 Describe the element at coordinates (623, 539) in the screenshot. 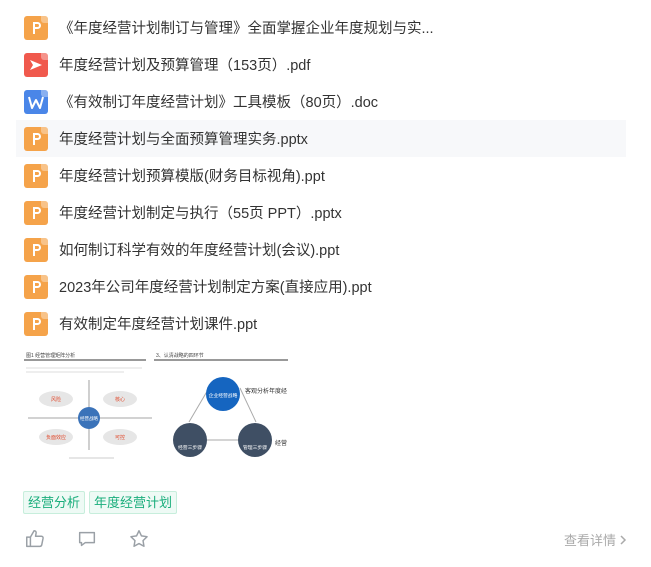

I see `chevron-right-icon` at that location.